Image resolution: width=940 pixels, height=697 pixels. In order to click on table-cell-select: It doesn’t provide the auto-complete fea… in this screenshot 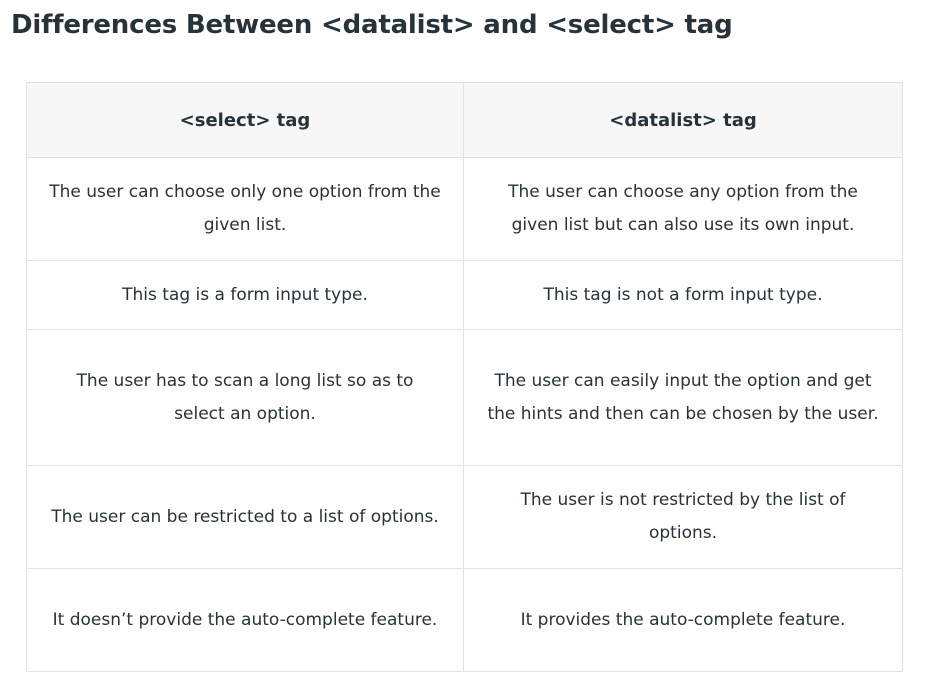, I will do `click(245, 620)`.